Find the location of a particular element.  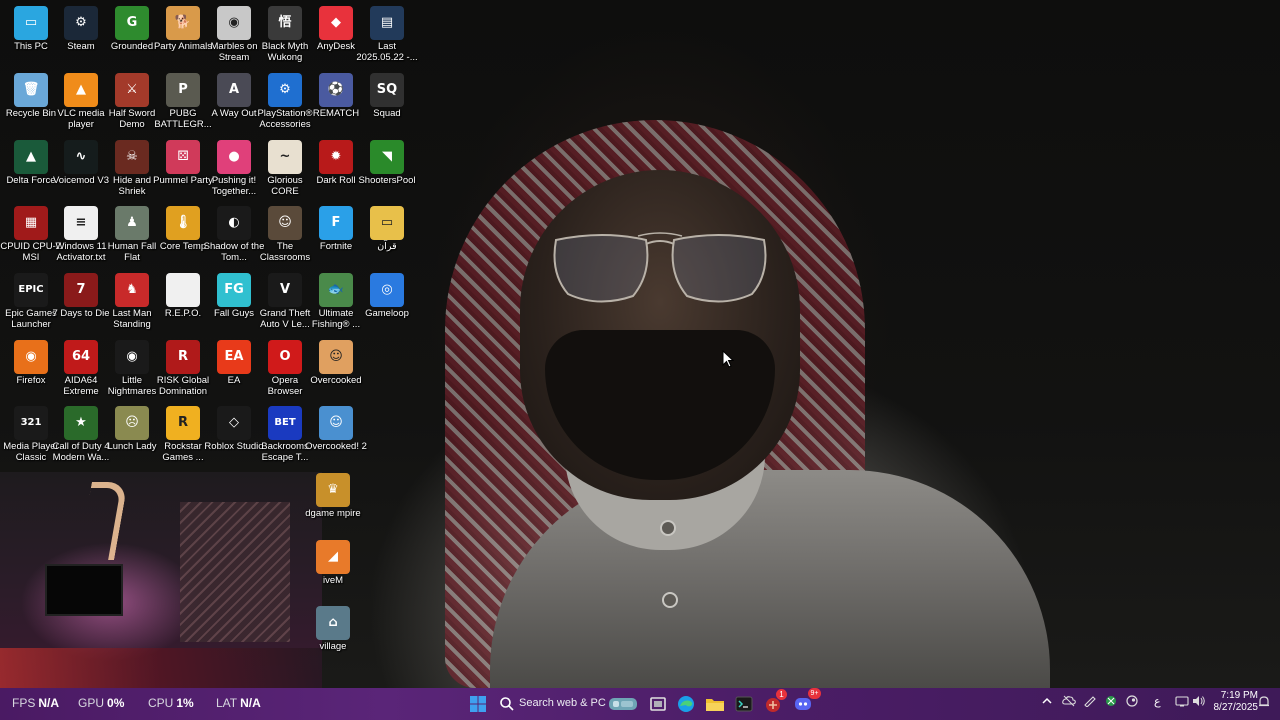

desktop-shortcut: ☹ Lunch Lady is located at coordinates (132, 429).